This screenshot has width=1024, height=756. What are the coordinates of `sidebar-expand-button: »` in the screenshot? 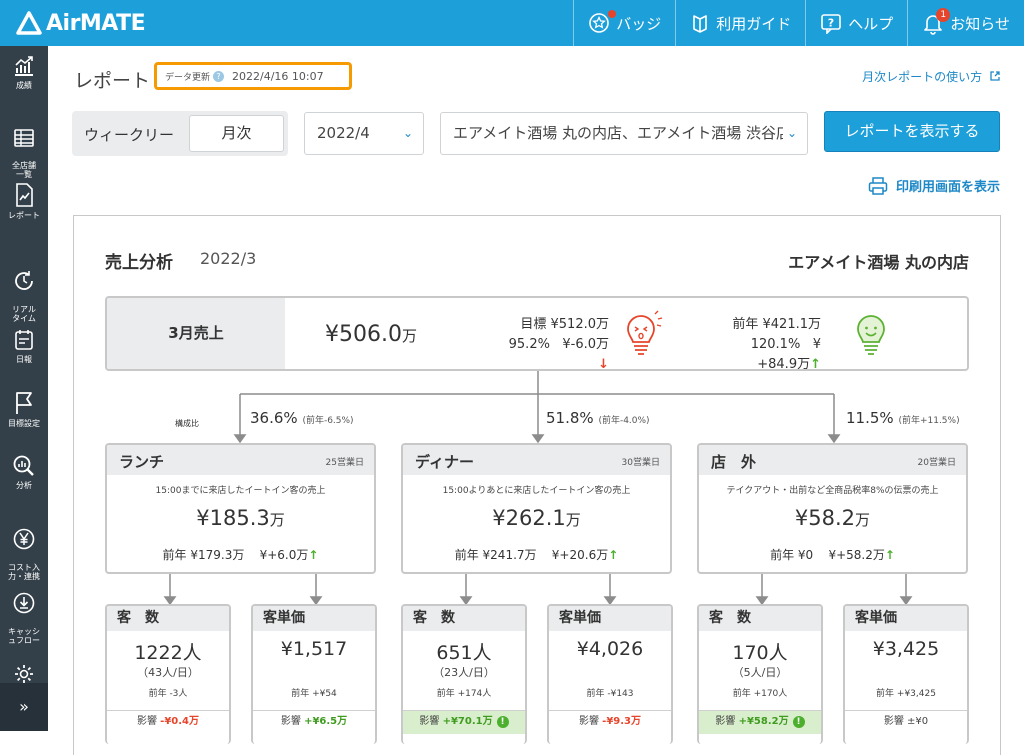 It's located at (24, 707).